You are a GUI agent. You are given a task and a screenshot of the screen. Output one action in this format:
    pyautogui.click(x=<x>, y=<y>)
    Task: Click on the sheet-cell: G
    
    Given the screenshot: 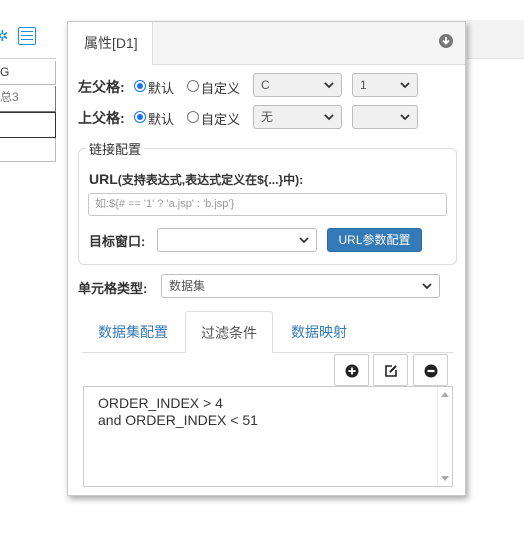 What is the action you would take?
    pyautogui.click(x=28, y=73)
    